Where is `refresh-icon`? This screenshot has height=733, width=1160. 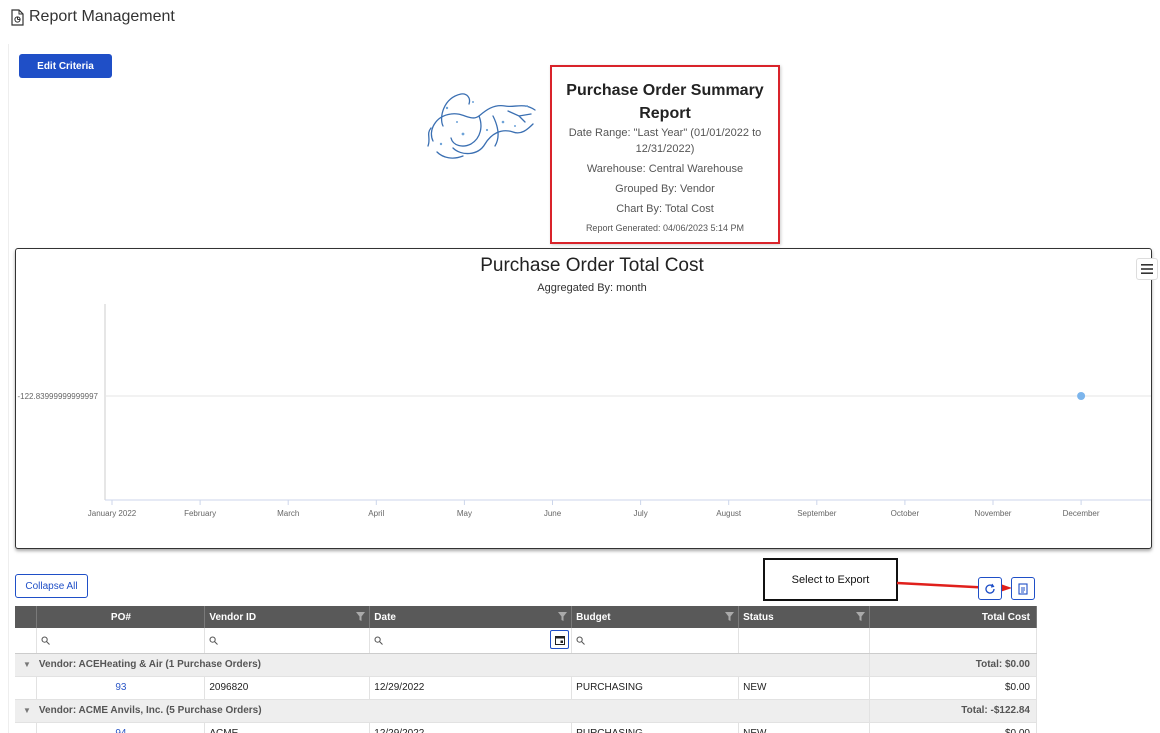 refresh-icon is located at coordinates (990, 588).